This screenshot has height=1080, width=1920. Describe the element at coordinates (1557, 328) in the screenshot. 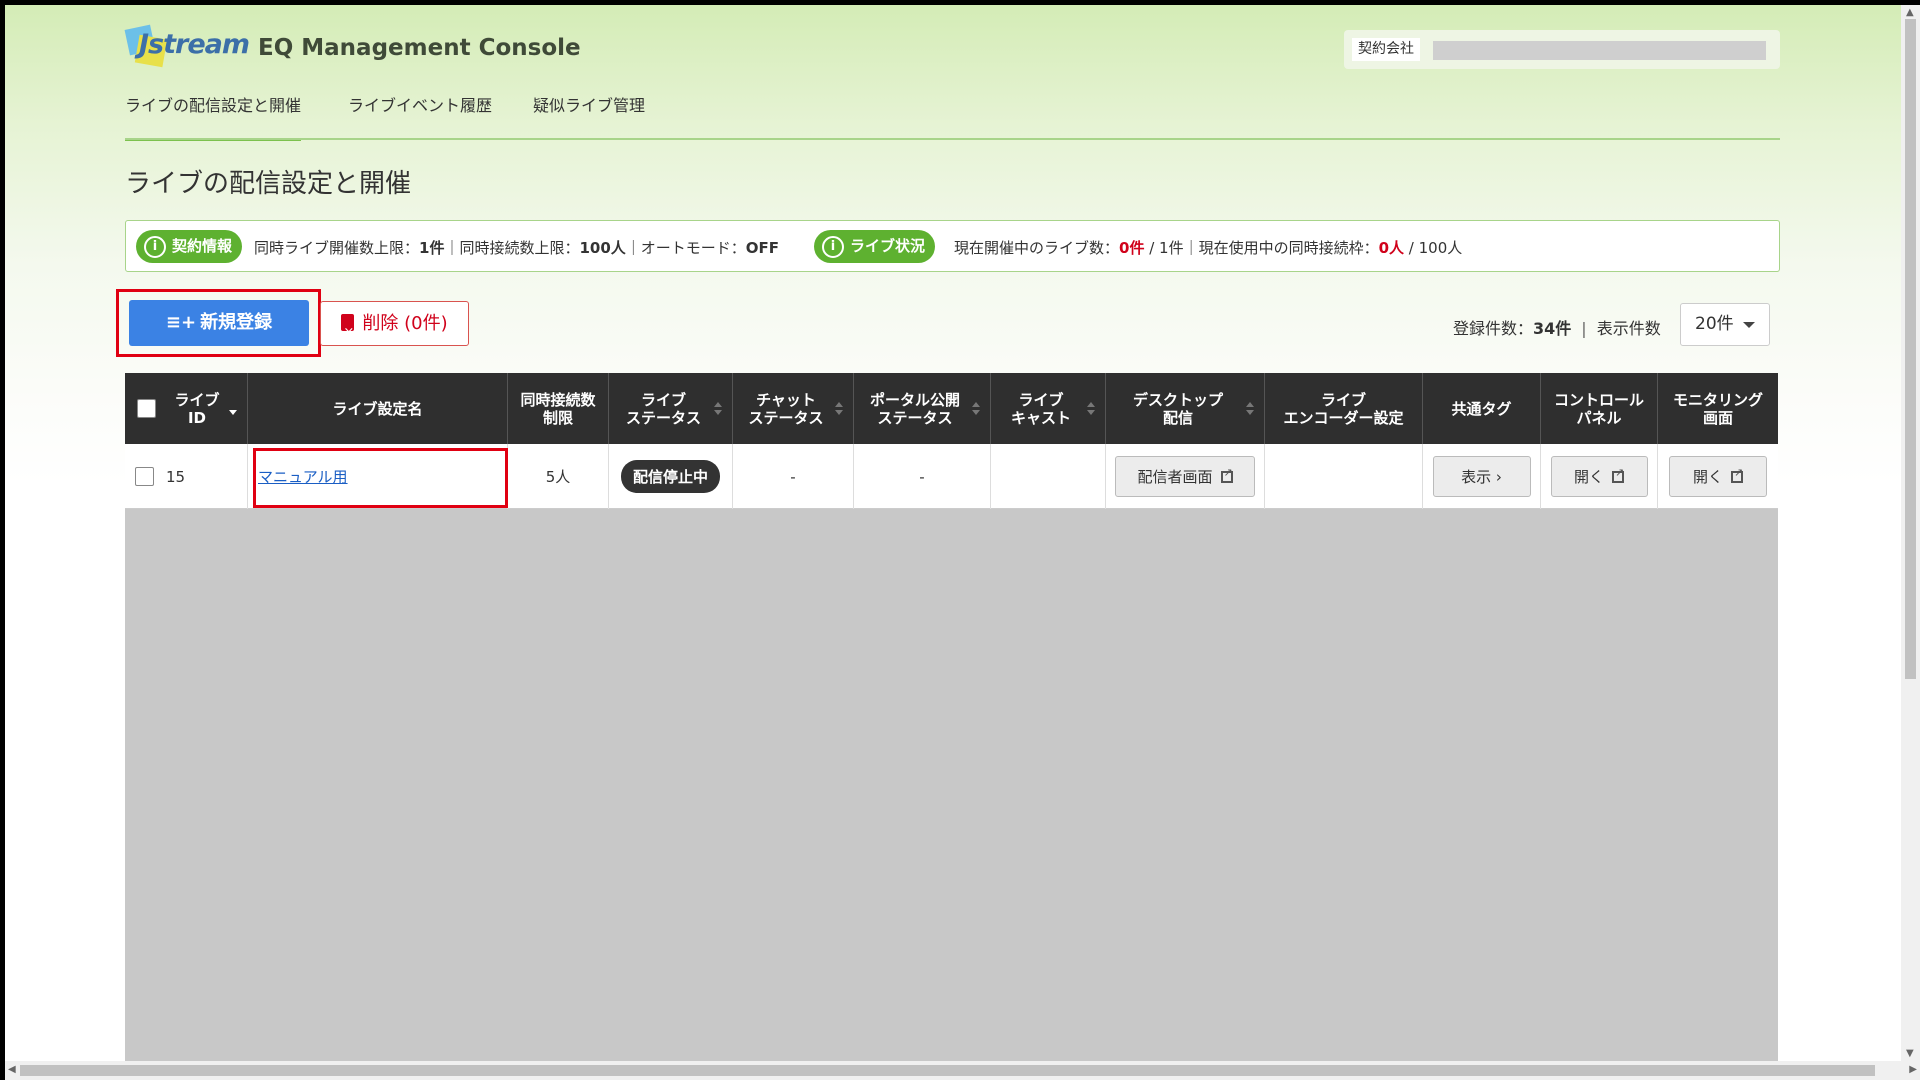

I see `record-count: 登録件数：34件 | 表示件数` at that location.